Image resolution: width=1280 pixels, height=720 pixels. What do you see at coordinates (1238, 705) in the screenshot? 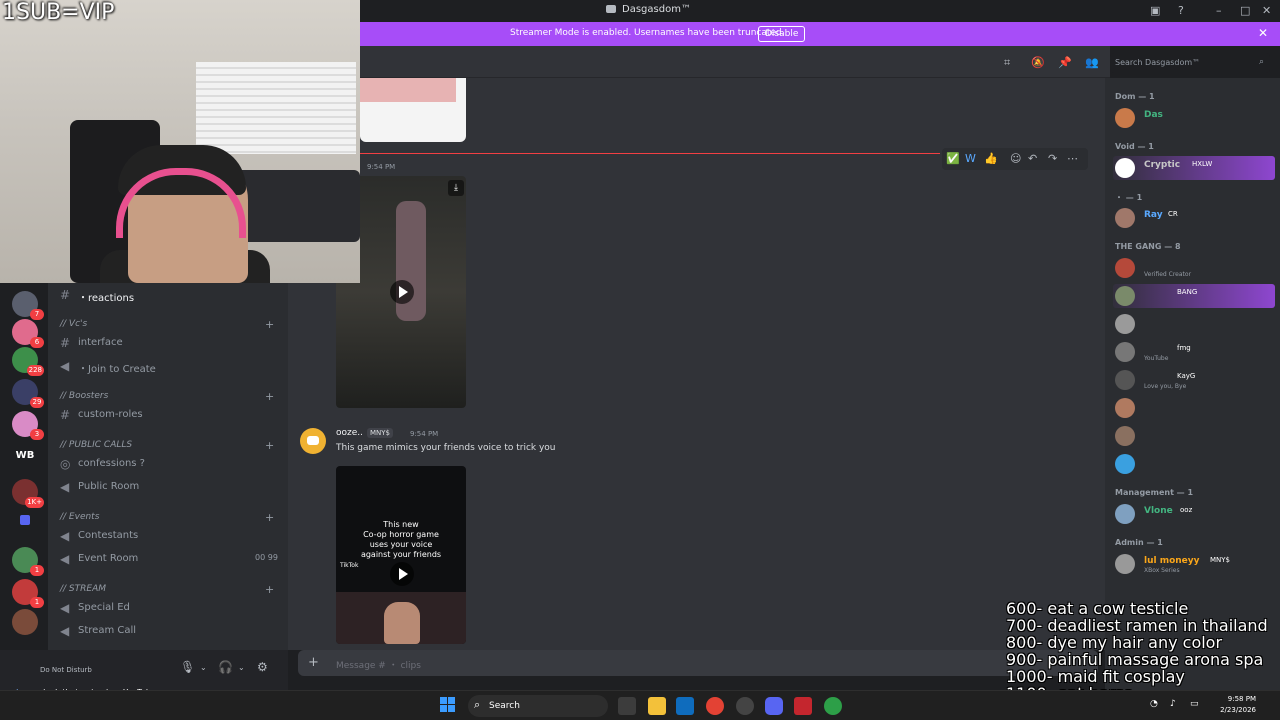
I see `system-clock: 9:58 PM 2/23/2026` at bounding box center [1238, 705].